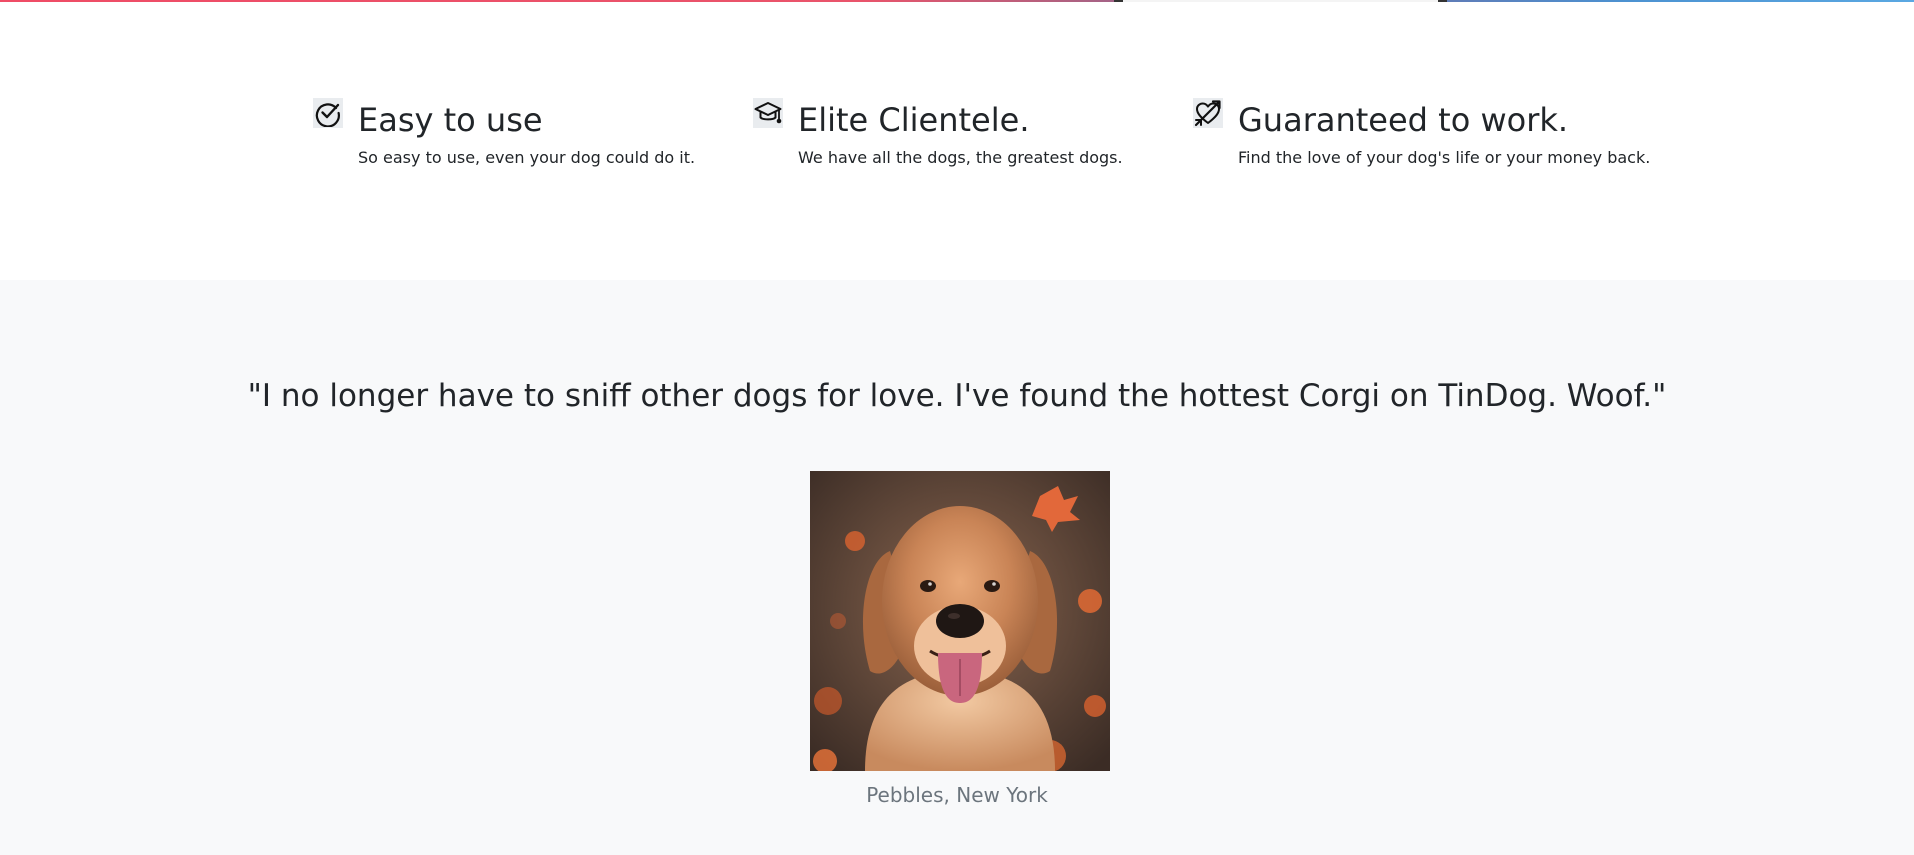 Image resolution: width=1914 pixels, height=855 pixels. What do you see at coordinates (957, 795) in the screenshot?
I see `testimonial-caption: Pebbles, New York` at bounding box center [957, 795].